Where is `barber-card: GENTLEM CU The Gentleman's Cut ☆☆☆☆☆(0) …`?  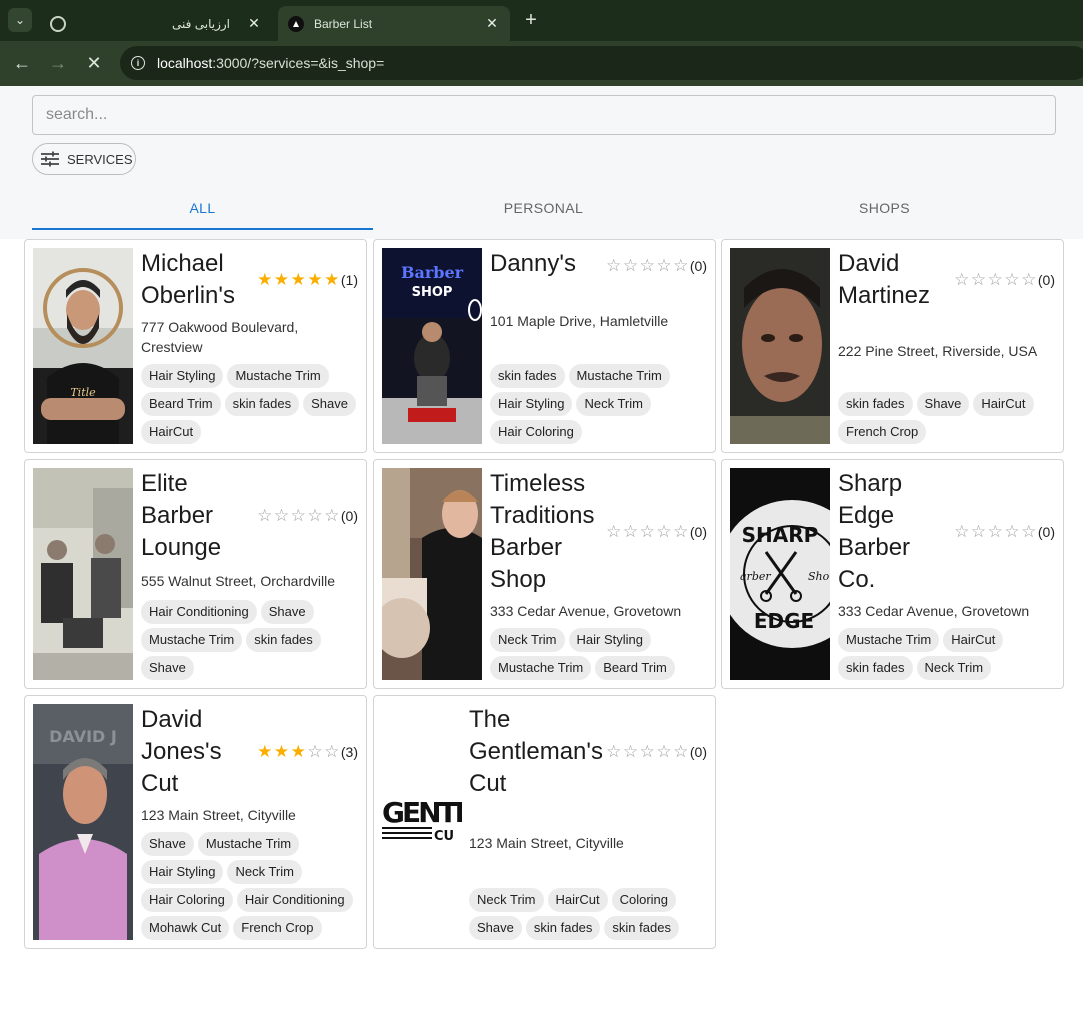
barber-card: GENTLEM CU The Gentleman's Cut ☆☆☆☆☆(0) … is located at coordinates (544, 822).